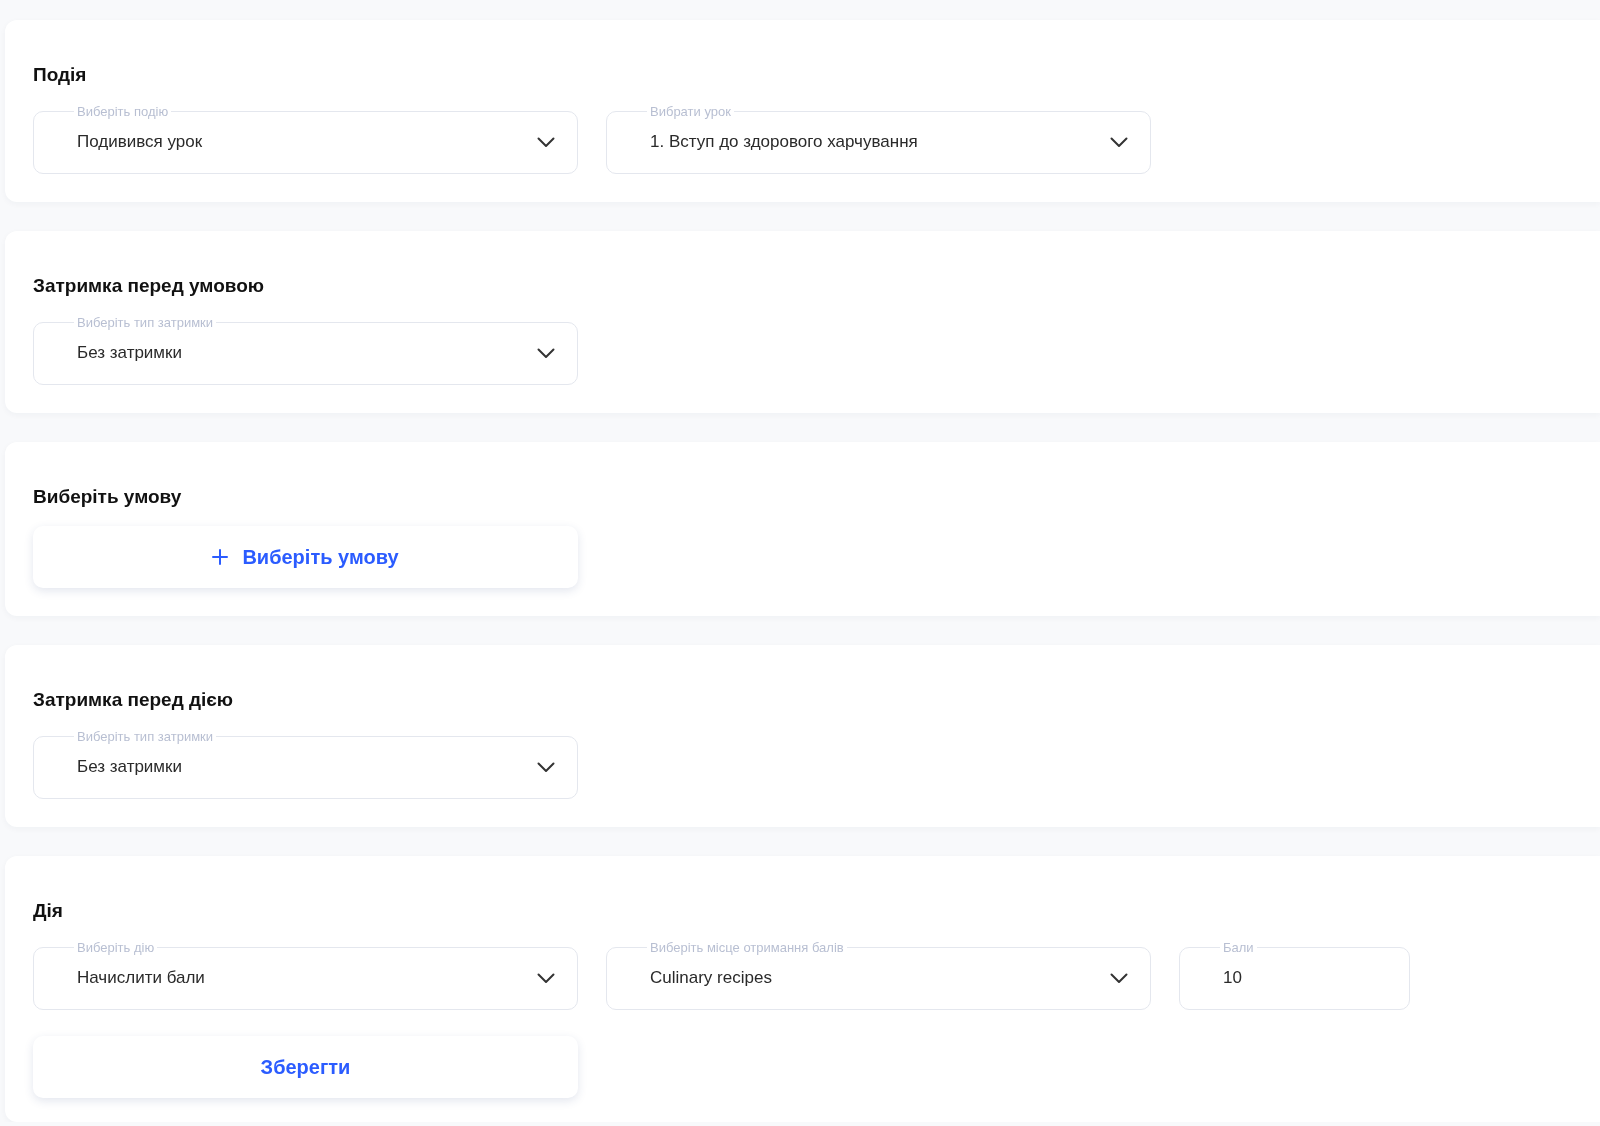 This screenshot has height=1126, width=1600. Describe the element at coordinates (690, 111) in the screenshot. I see `field-label: Вибрати урок` at that location.